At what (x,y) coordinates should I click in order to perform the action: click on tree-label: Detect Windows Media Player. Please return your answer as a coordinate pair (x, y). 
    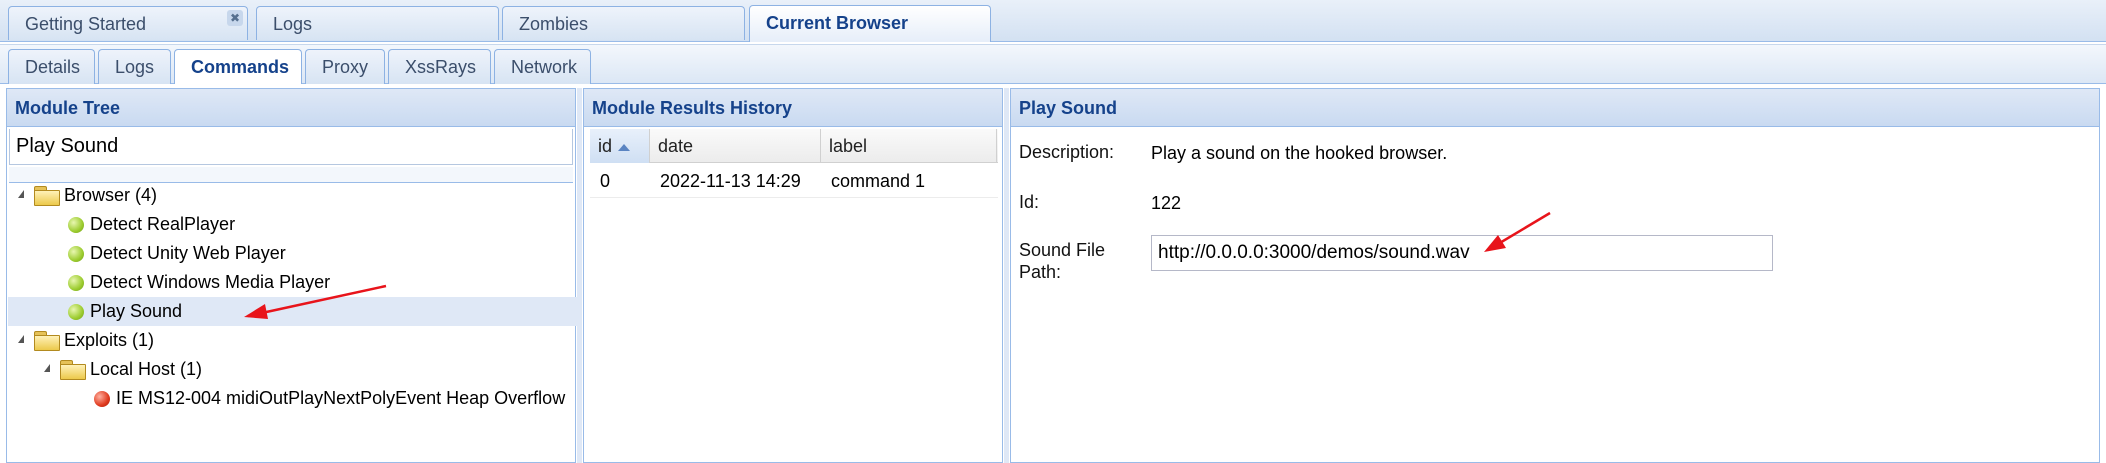
    Looking at the image, I should click on (210, 282).